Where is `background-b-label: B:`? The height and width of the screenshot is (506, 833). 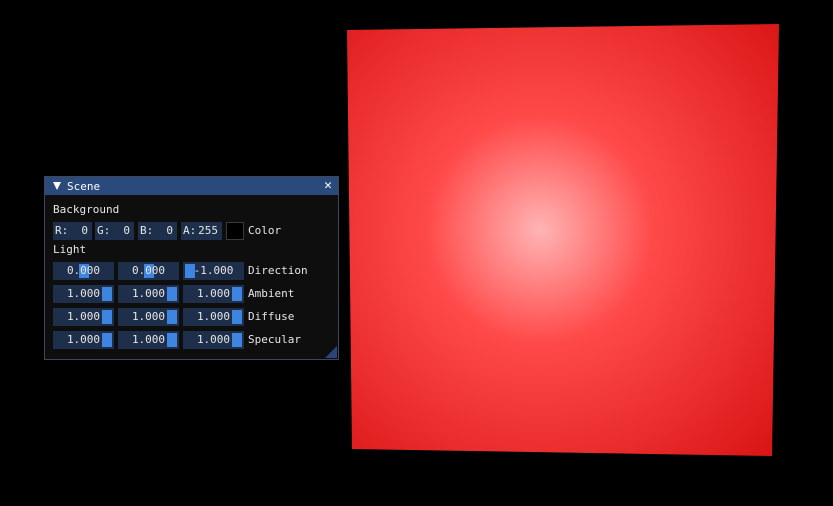
background-b-label: B: is located at coordinates (147, 230).